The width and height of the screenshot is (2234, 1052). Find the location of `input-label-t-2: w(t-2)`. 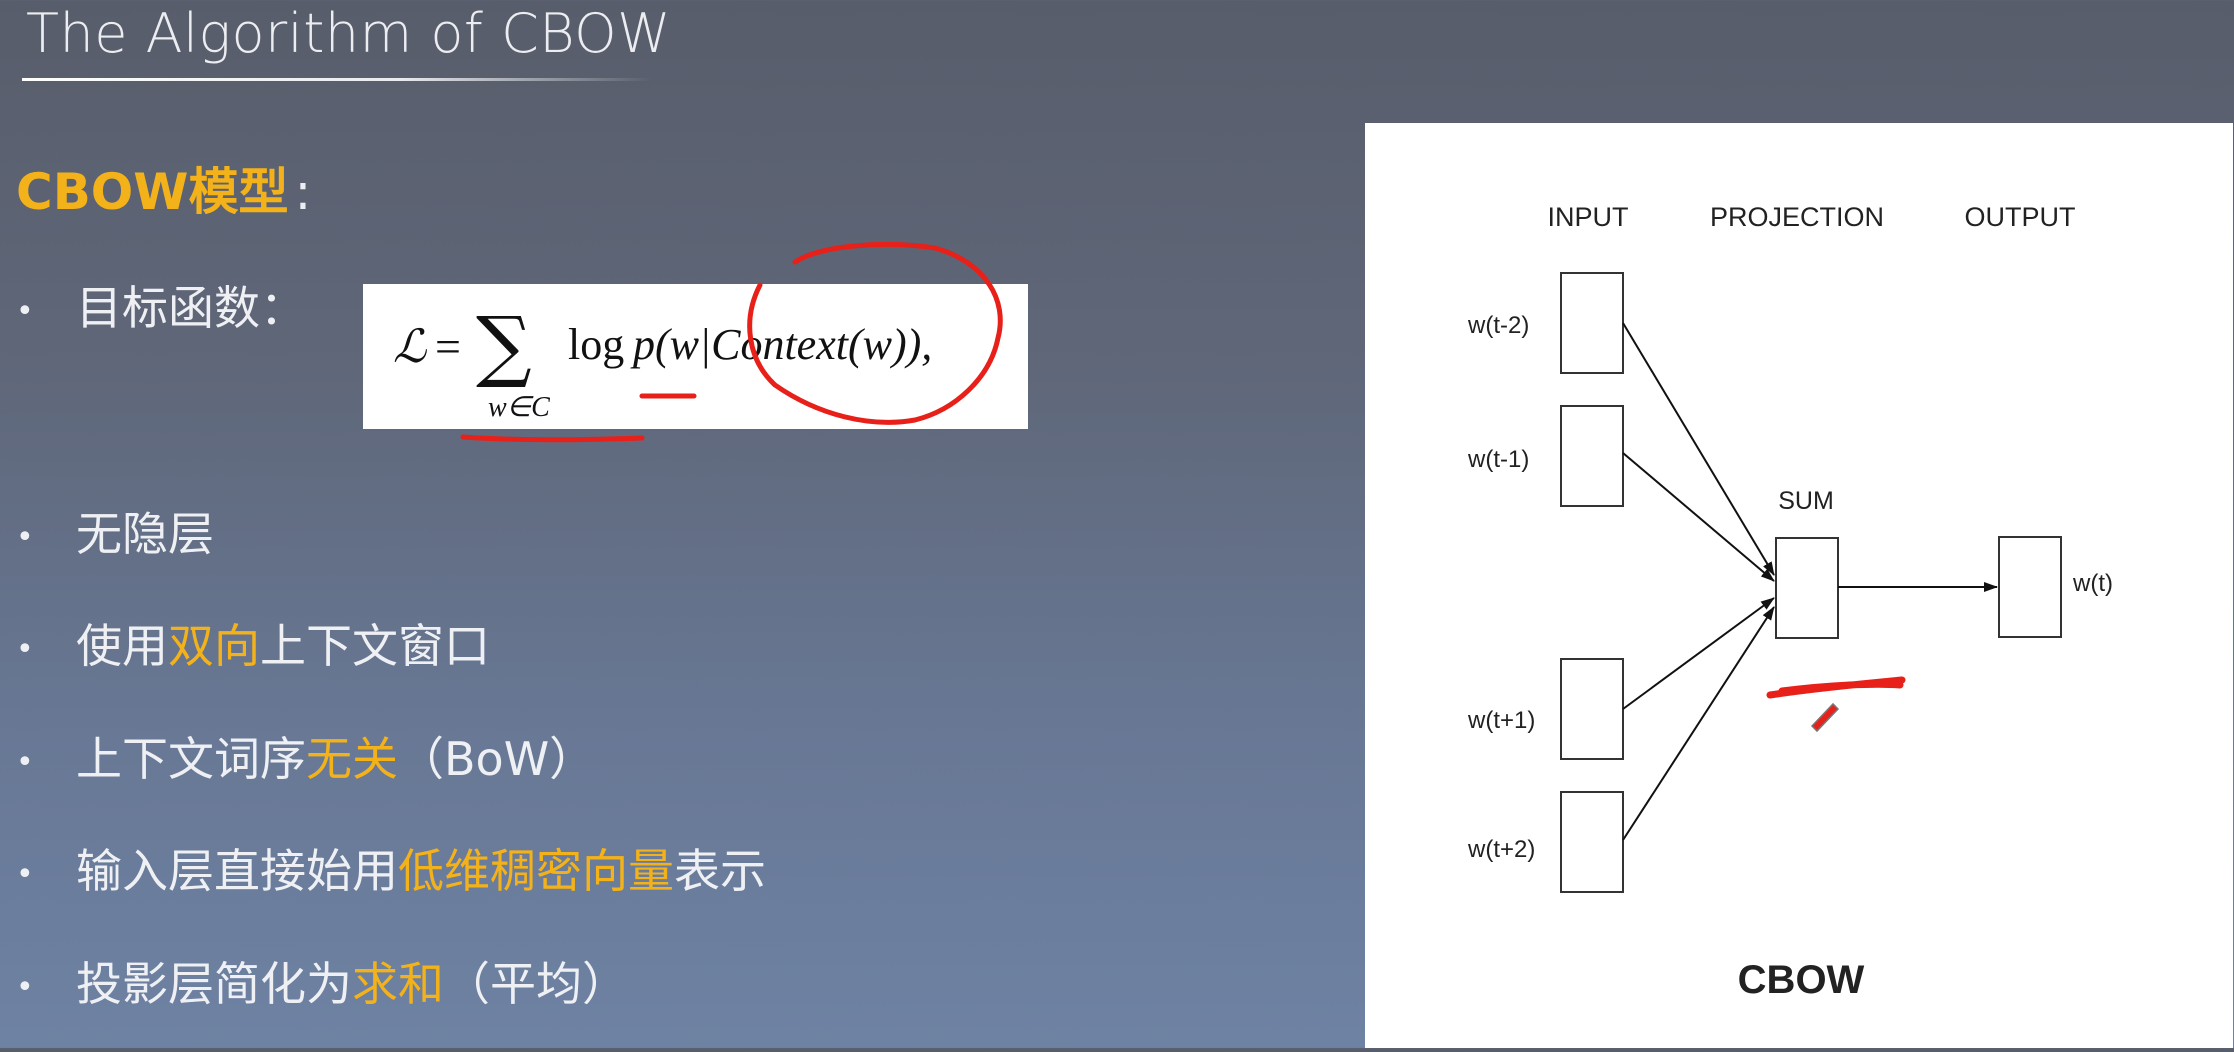

input-label-t-2: w(t-2) is located at coordinates (1498, 325).